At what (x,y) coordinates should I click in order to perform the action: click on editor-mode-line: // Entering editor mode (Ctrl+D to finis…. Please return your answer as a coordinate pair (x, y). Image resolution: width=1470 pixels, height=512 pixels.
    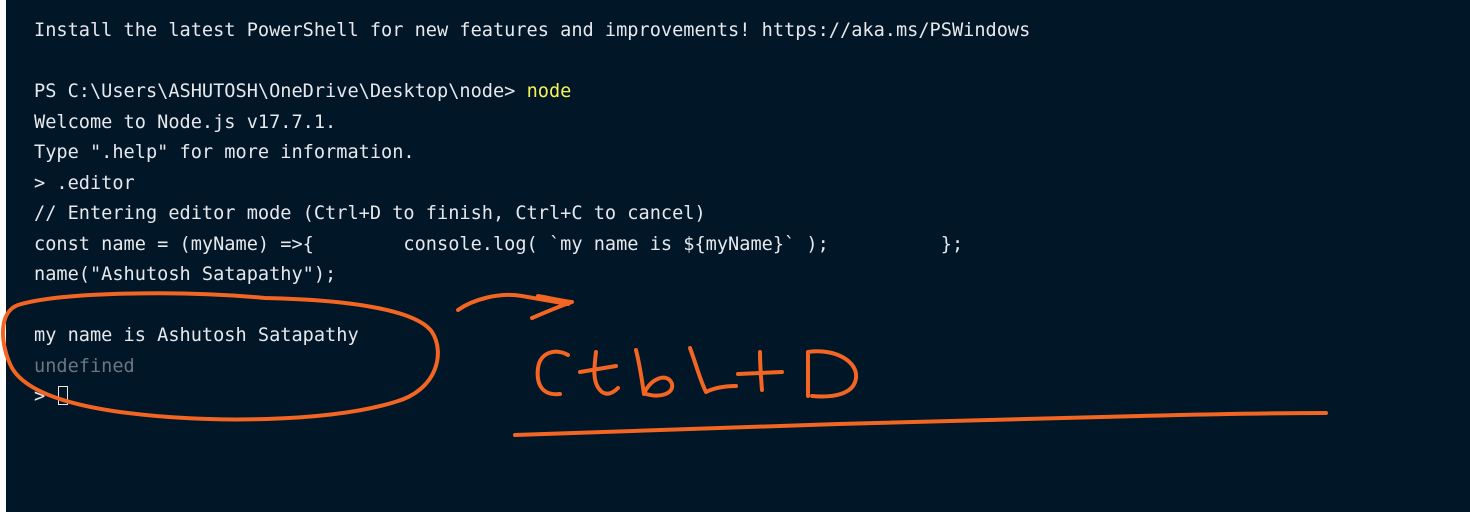
    Looking at the image, I should click on (370, 213).